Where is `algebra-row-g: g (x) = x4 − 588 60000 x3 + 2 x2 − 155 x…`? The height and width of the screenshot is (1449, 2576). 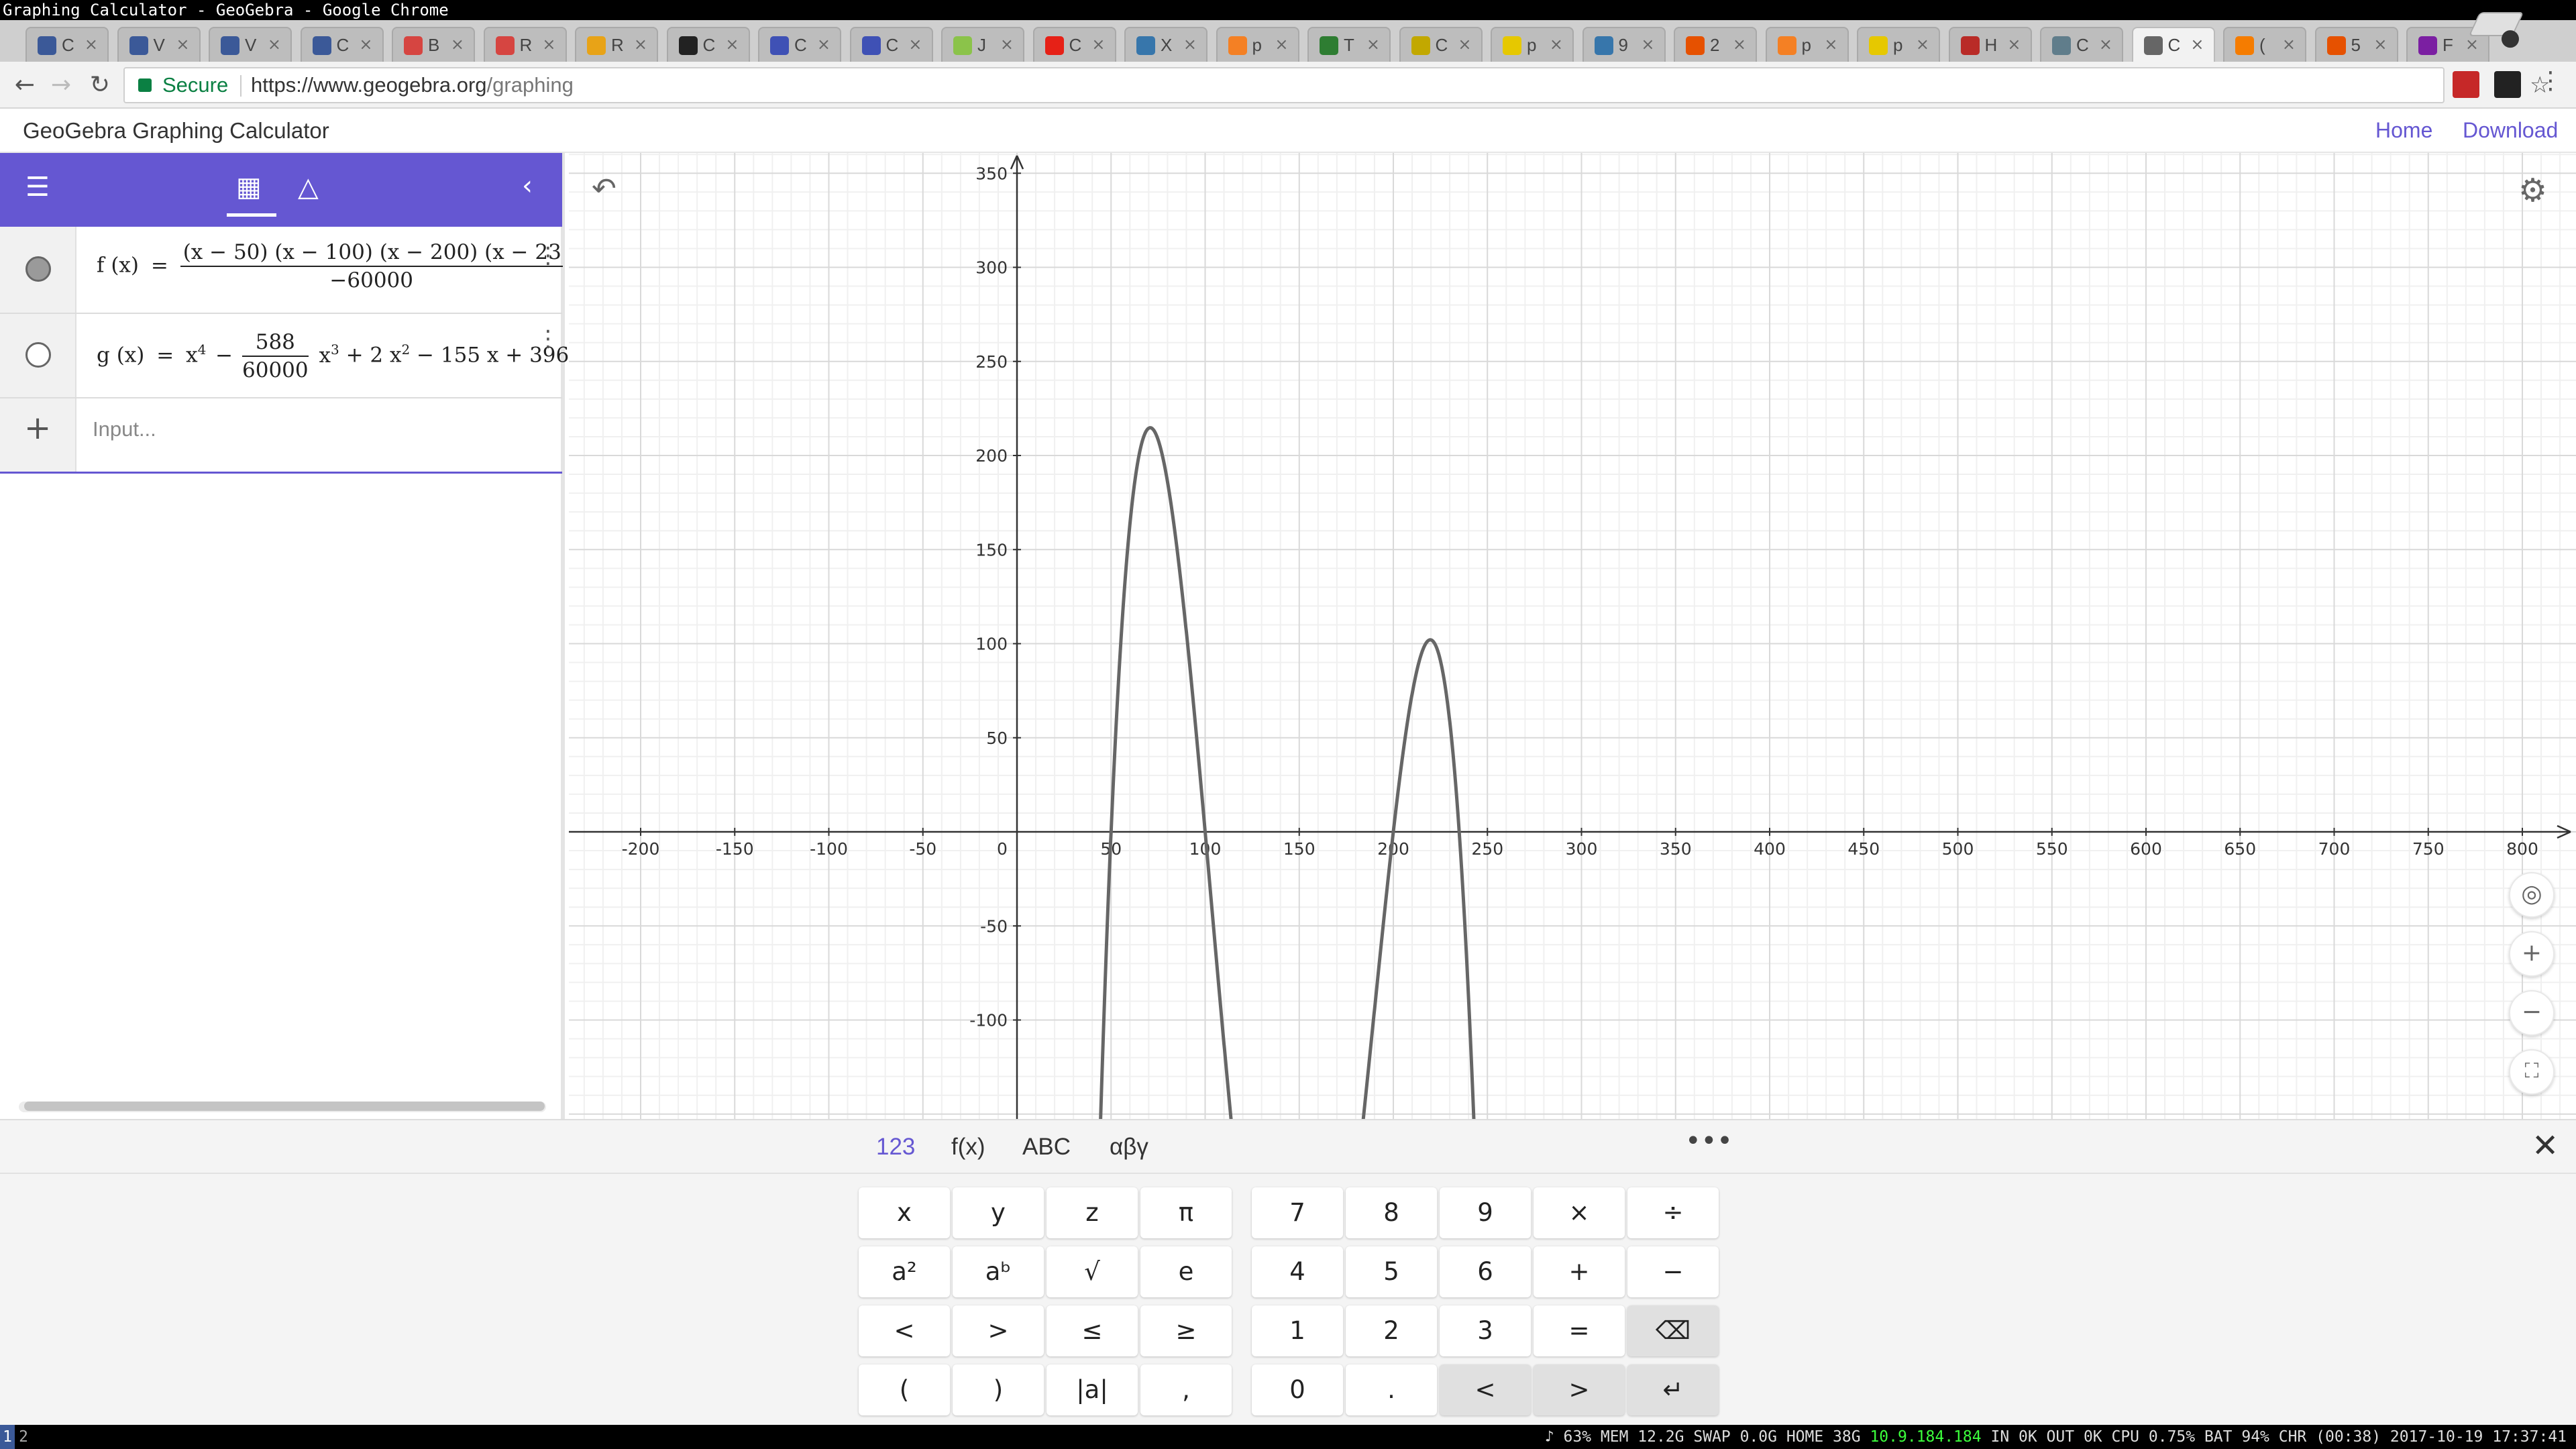
algebra-row-g: g (x) = x4 − 588 60000 x3 + 2 x2 − 155 x… is located at coordinates (291, 356).